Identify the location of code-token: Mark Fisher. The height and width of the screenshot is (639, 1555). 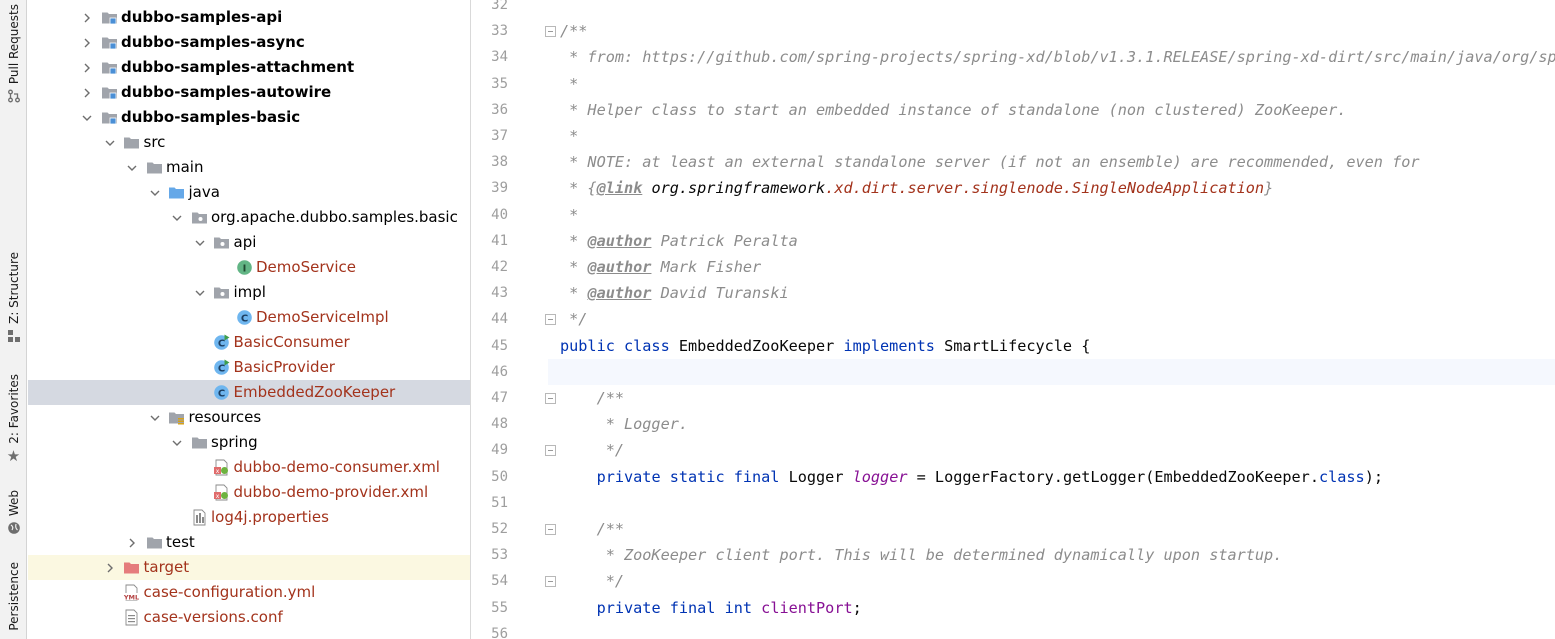
(706, 267).